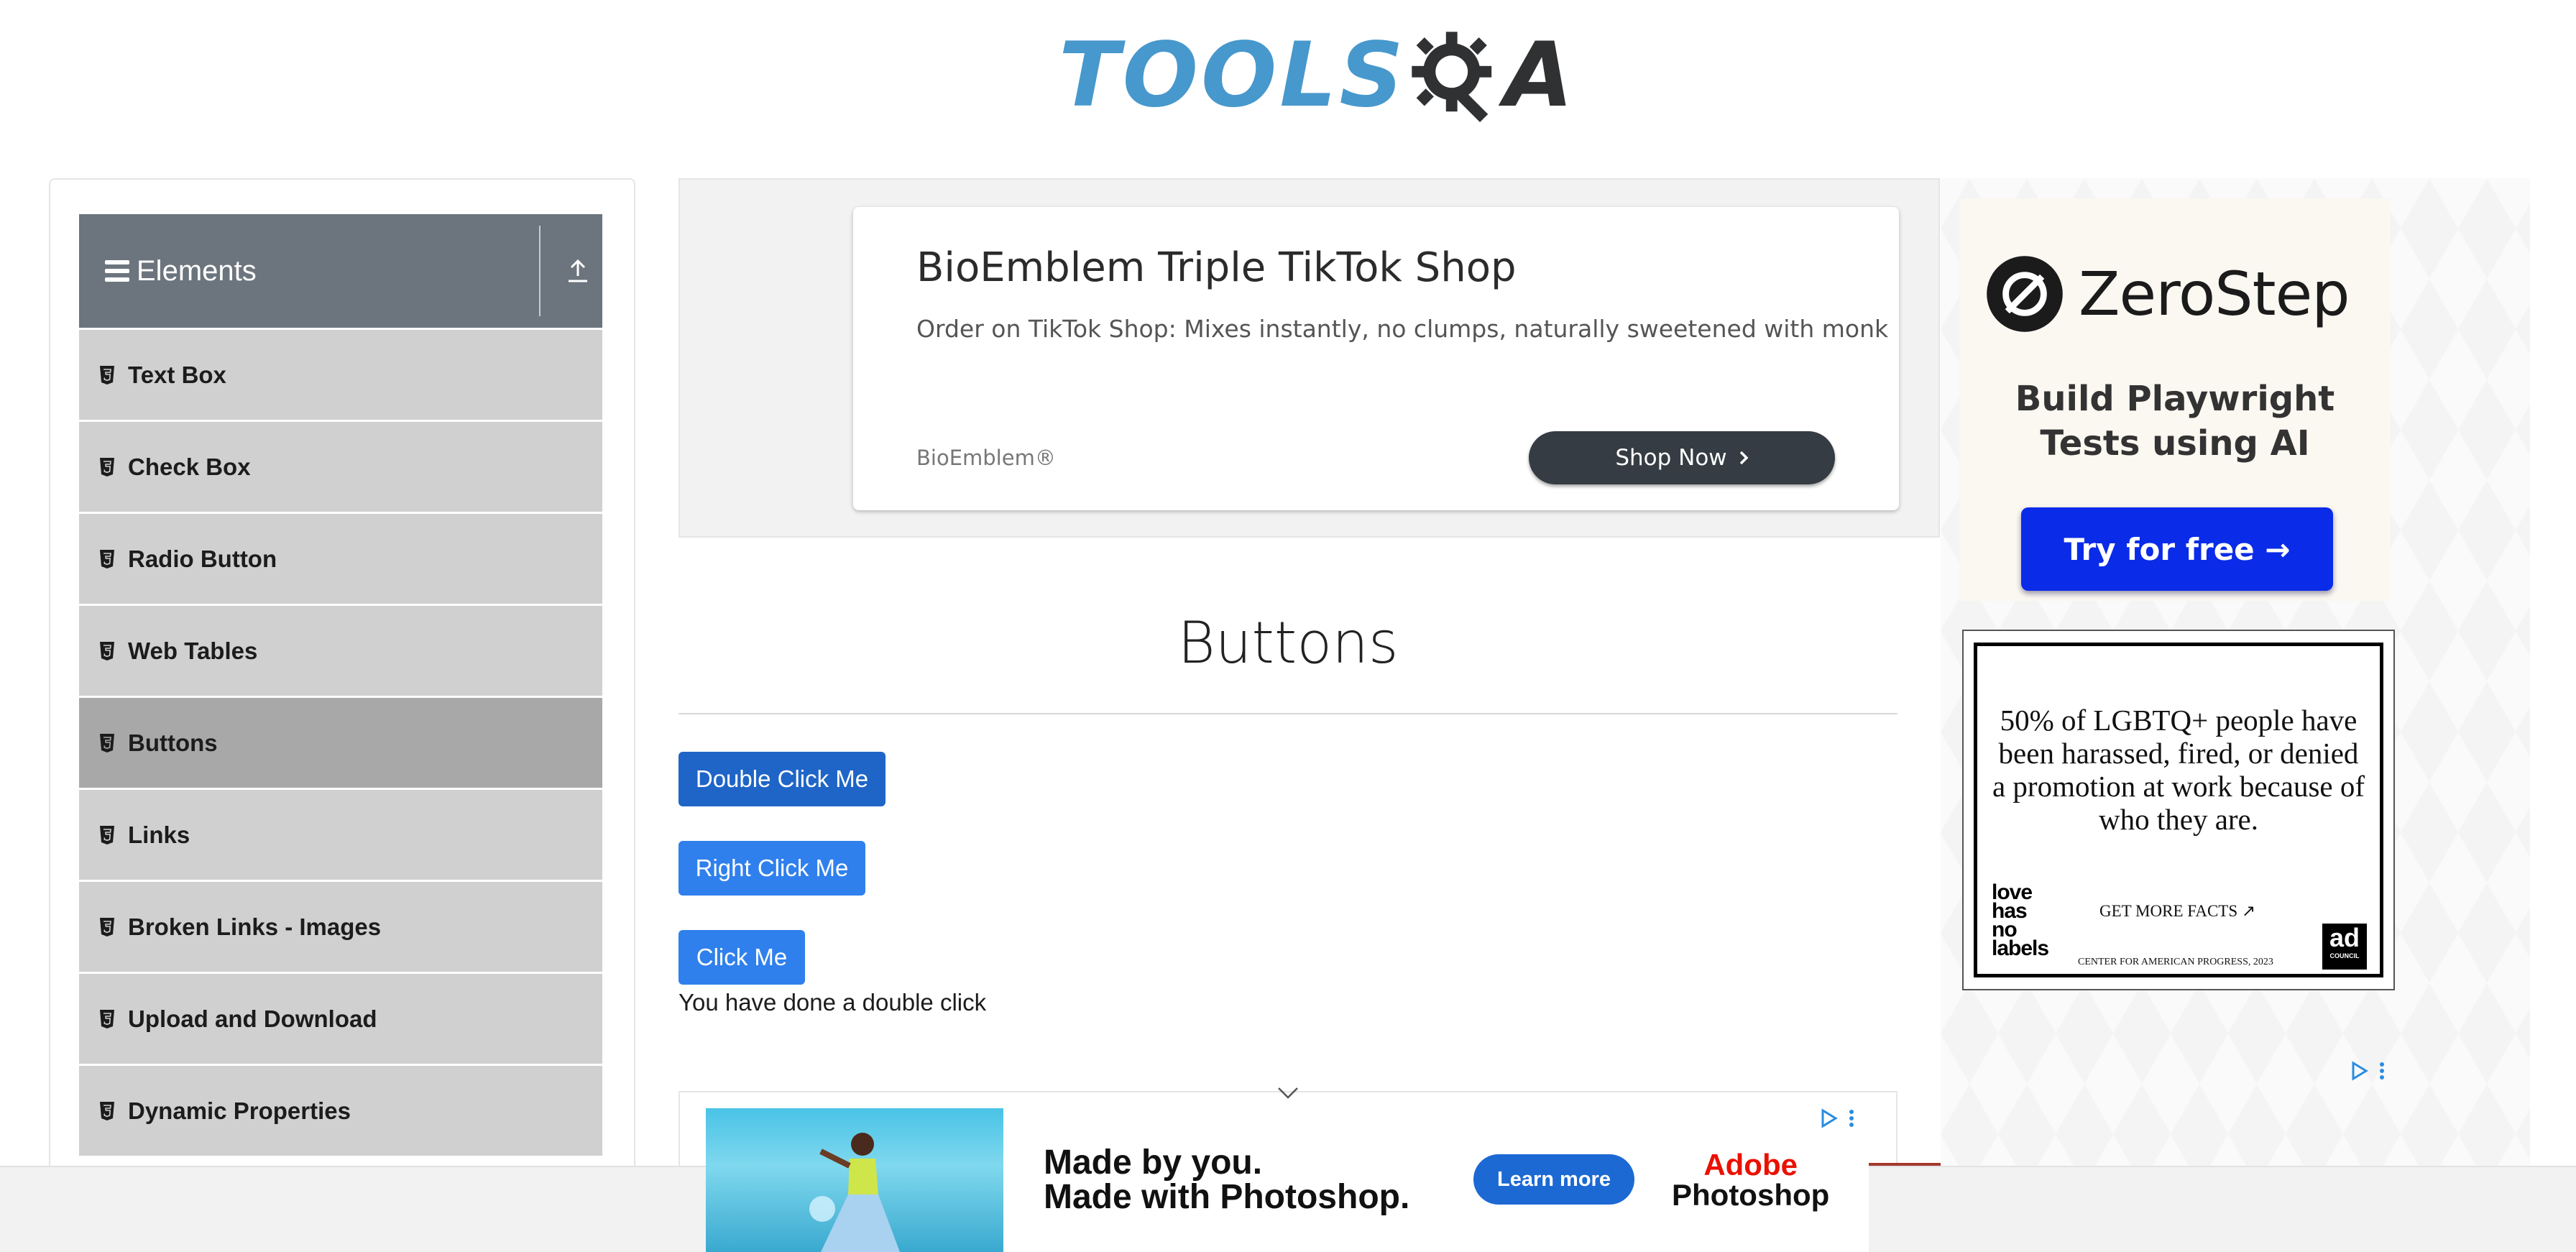  What do you see at coordinates (1288, 713) in the screenshot?
I see `title-divider` at bounding box center [1288, 713].